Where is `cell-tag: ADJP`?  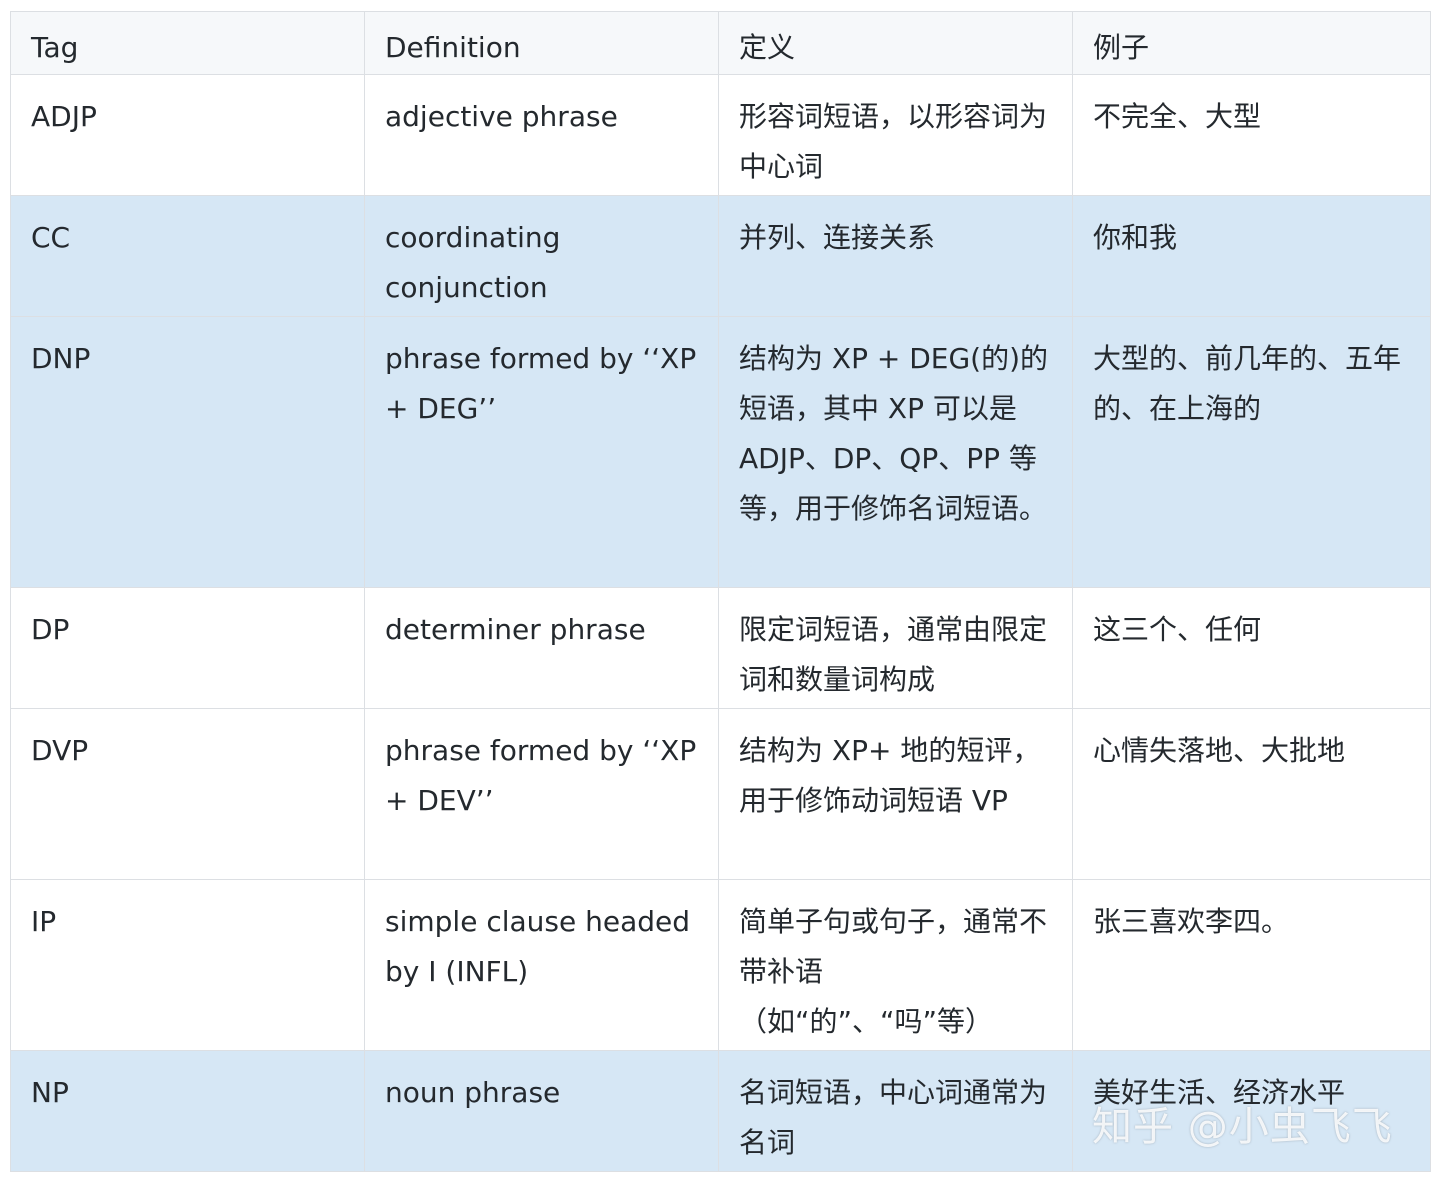 cell-tag: ADJP is located at coordinates (187, 135).